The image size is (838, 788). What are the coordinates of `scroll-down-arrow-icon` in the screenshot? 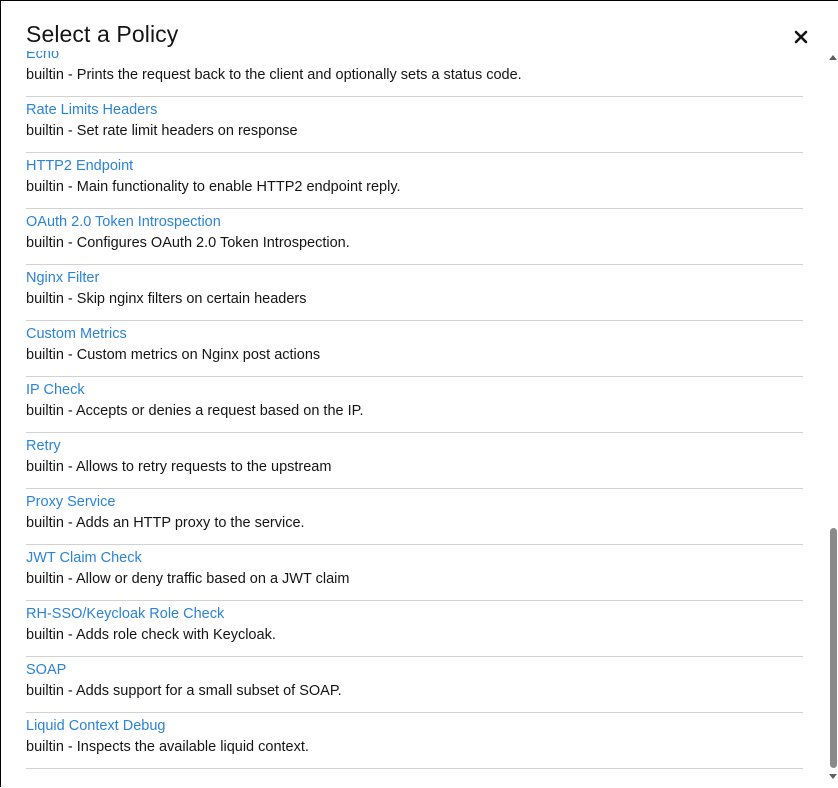 It's located at (833, 776).